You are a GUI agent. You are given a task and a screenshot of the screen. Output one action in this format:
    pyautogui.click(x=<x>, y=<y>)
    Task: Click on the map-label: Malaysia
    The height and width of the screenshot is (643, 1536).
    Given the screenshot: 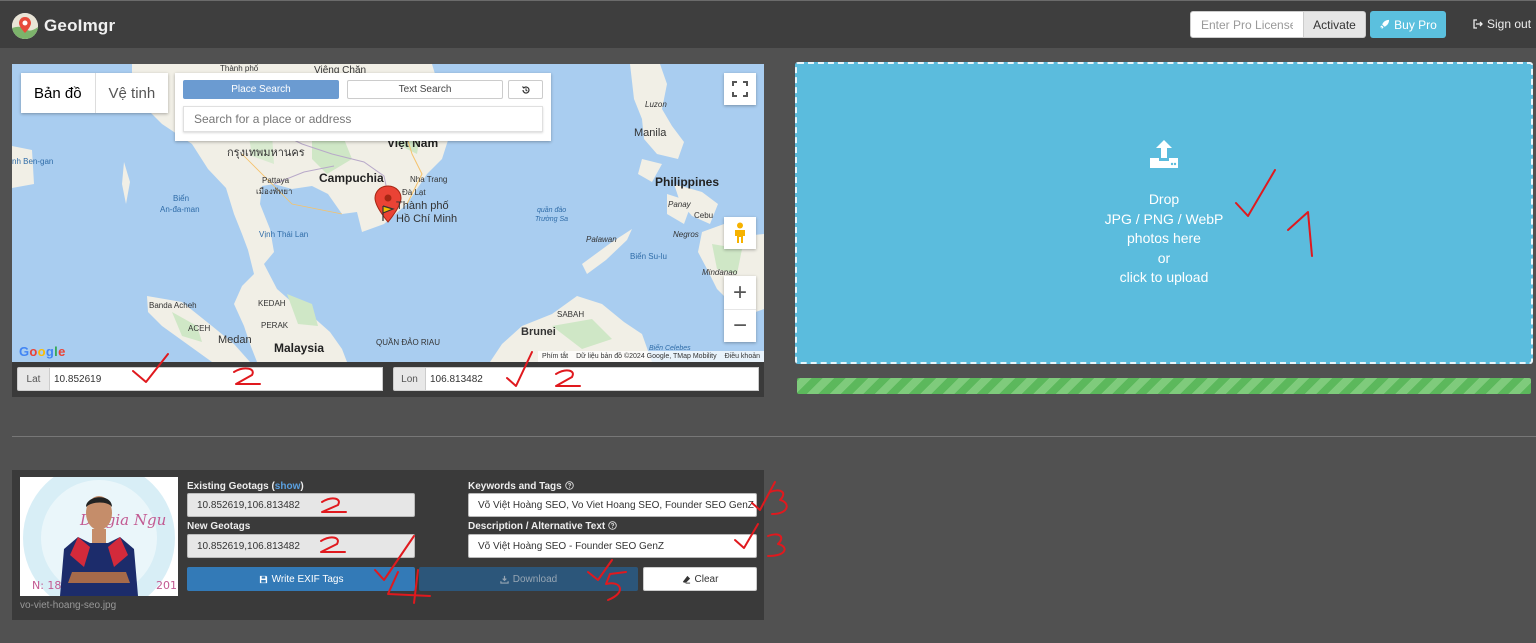 What is the action you would take?
    pyautogui.click(x=299, y=348)
    